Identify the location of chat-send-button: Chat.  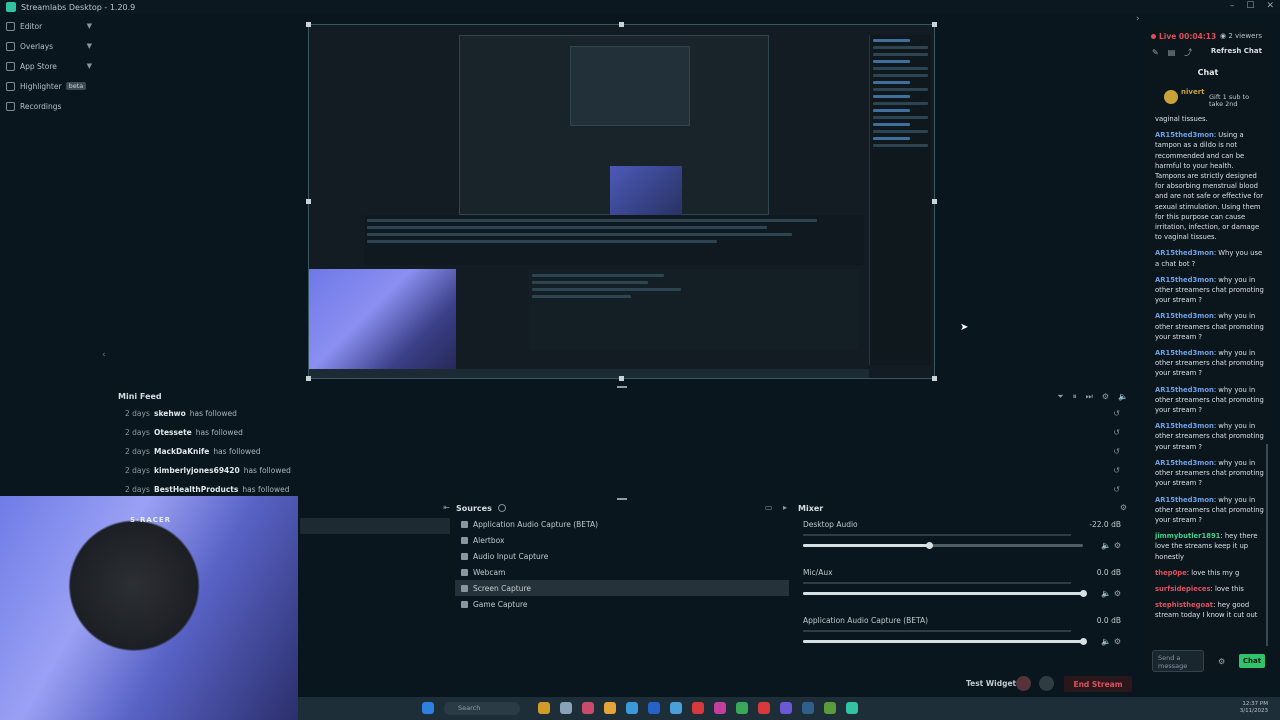
(1252, 661).